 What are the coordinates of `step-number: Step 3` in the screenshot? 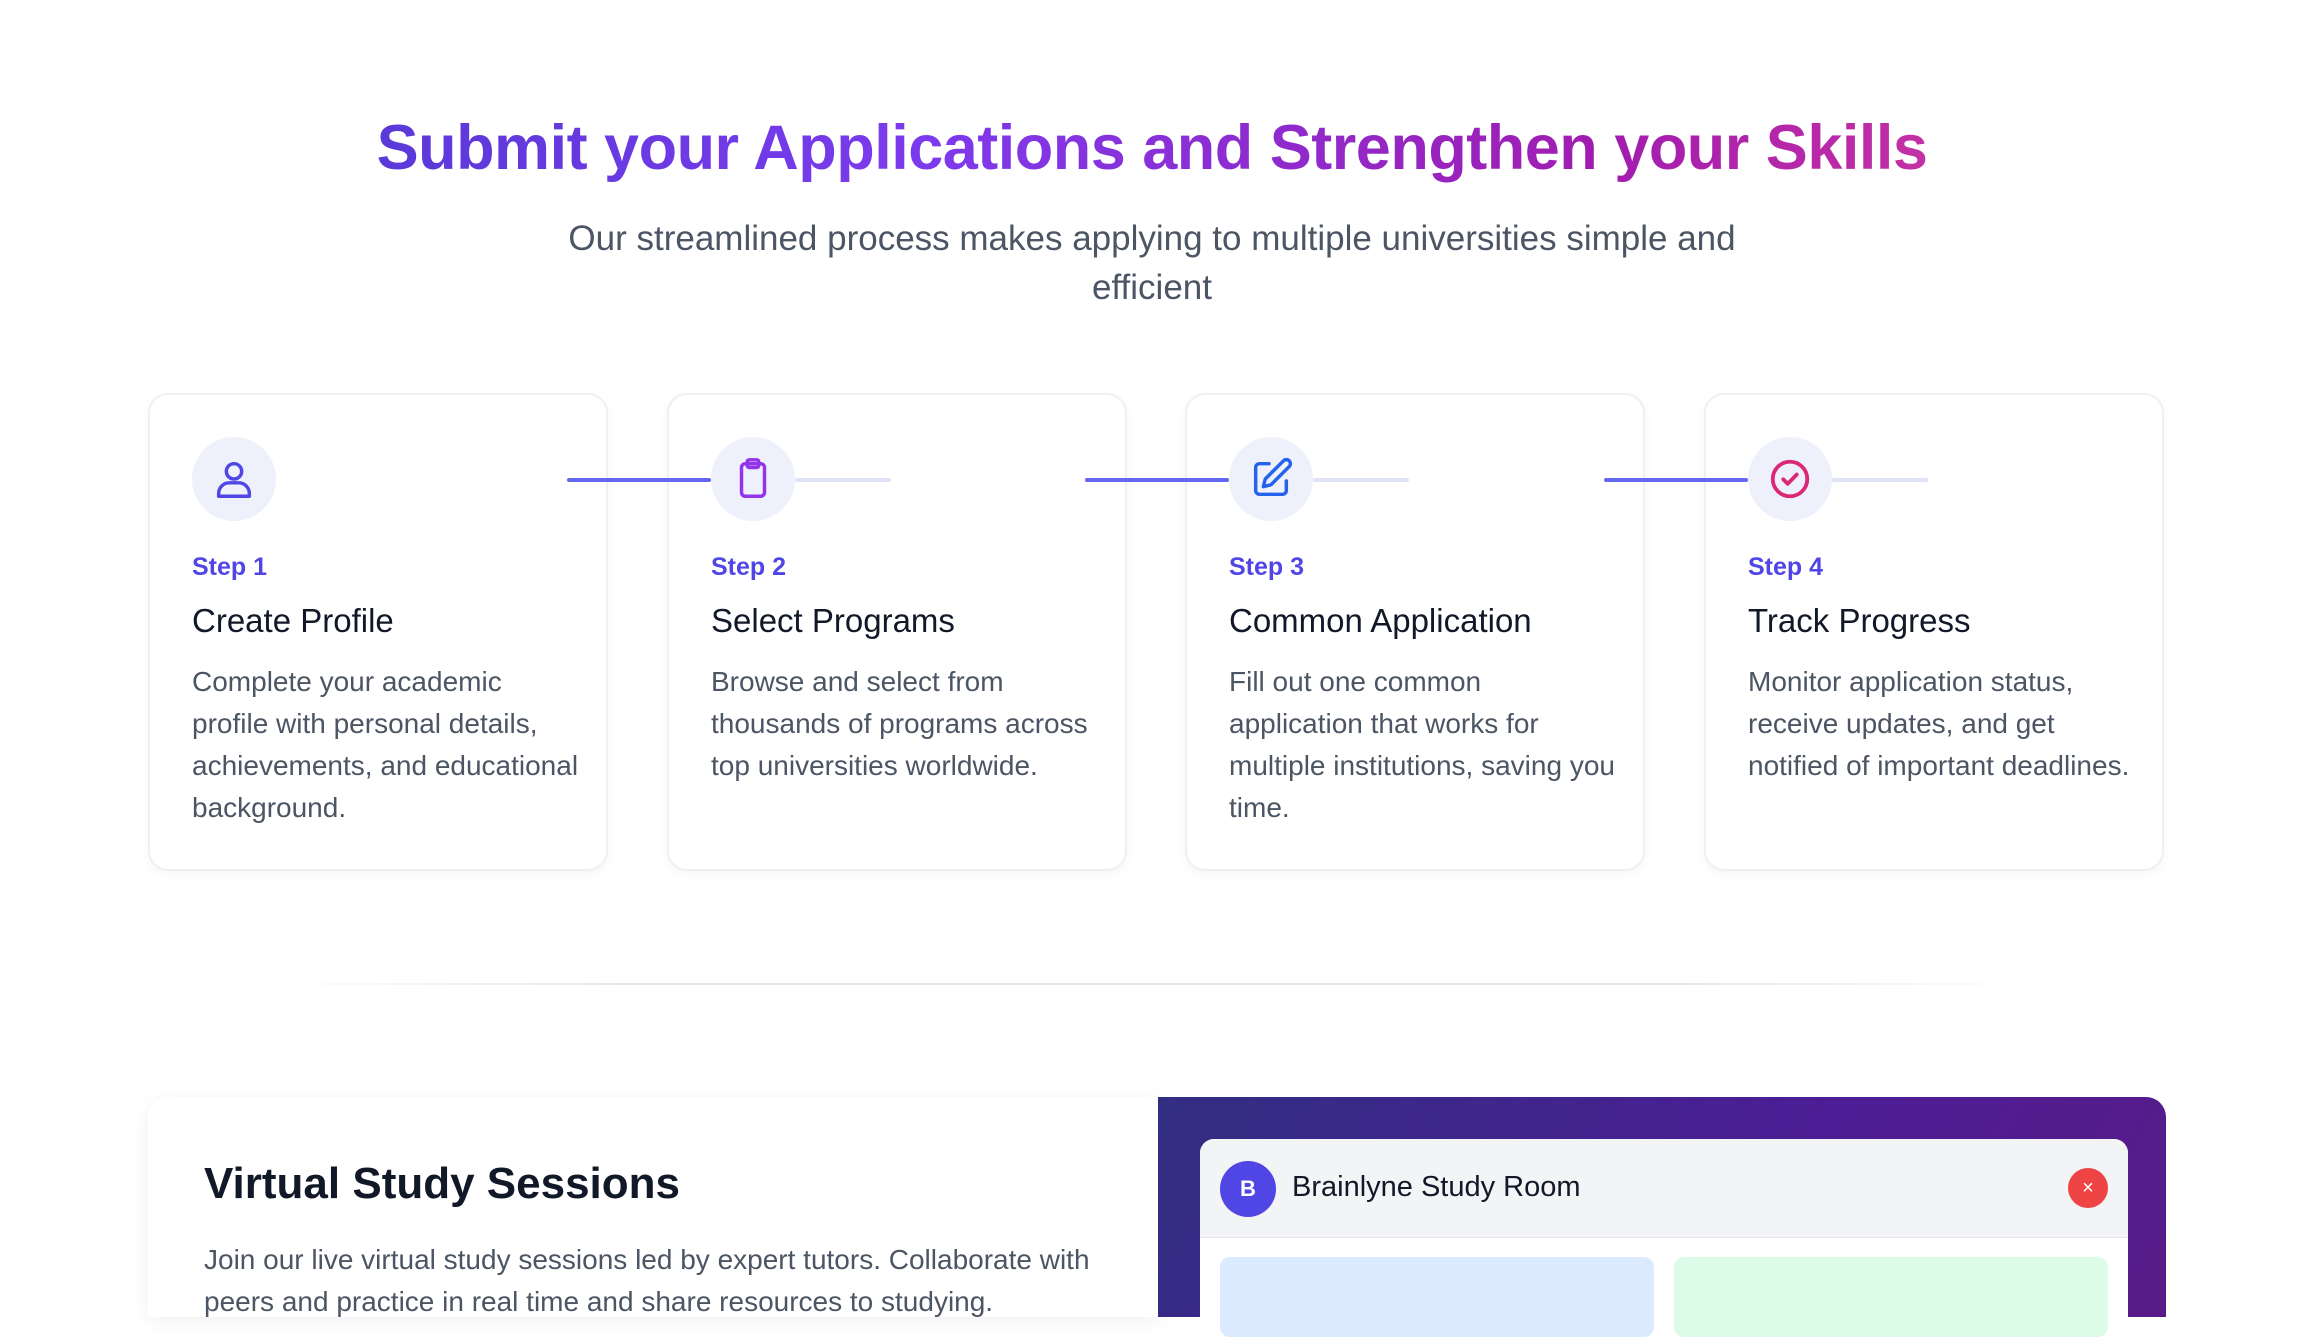 It's located at (1267, 567).